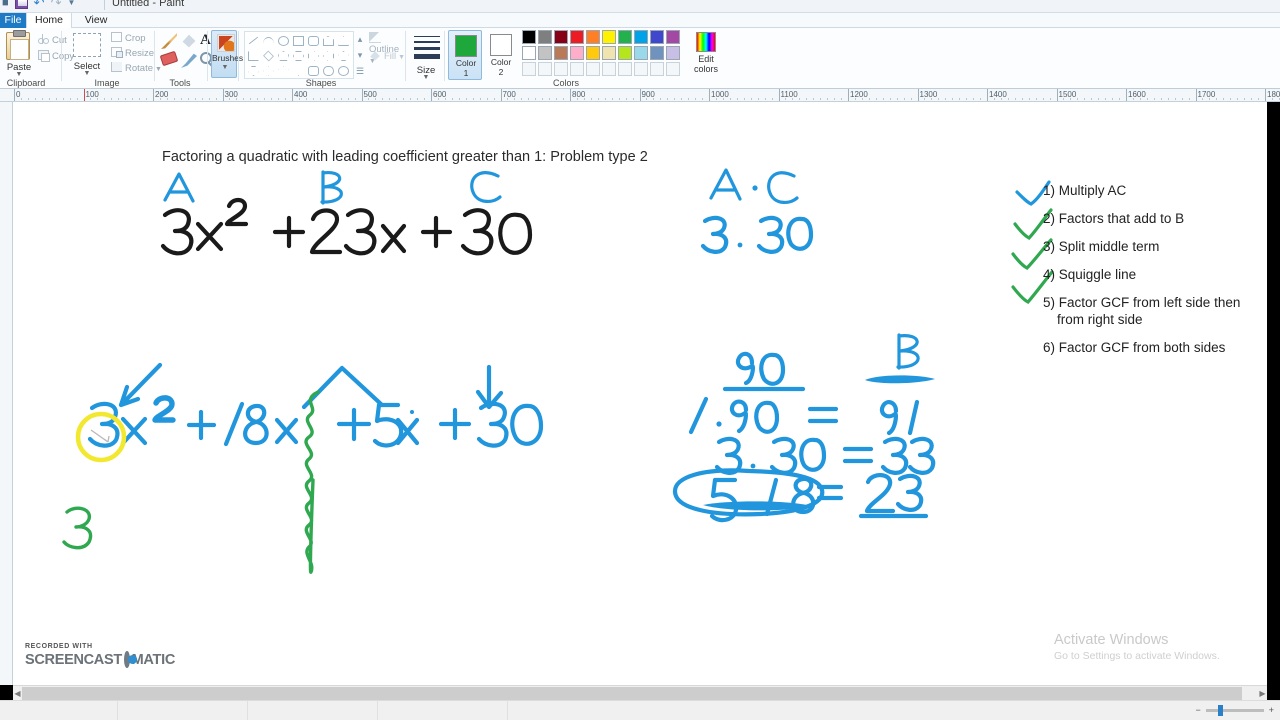 Image resolution: width=1280 pixels, height=720 pixels. Describe the element at coordinates (284, 71) in the screenshot. I see `shape-five-point-star` at that location.